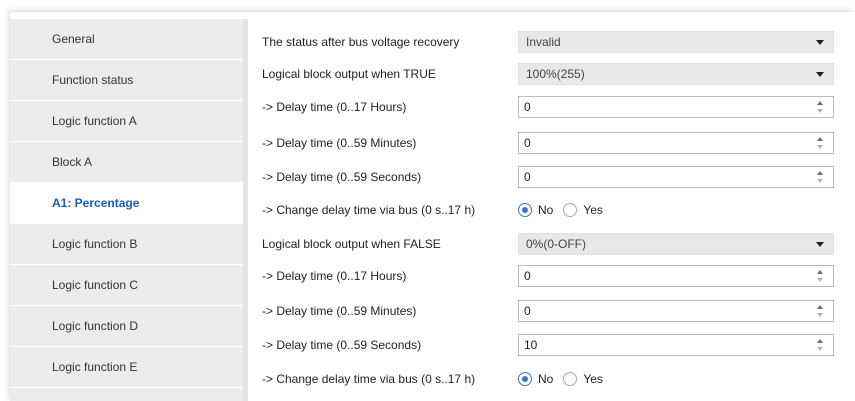 This screenshot has width=855, height=401. I want to click on sidebar-item-logic-function-e: Logic function E, so click(126, 367).